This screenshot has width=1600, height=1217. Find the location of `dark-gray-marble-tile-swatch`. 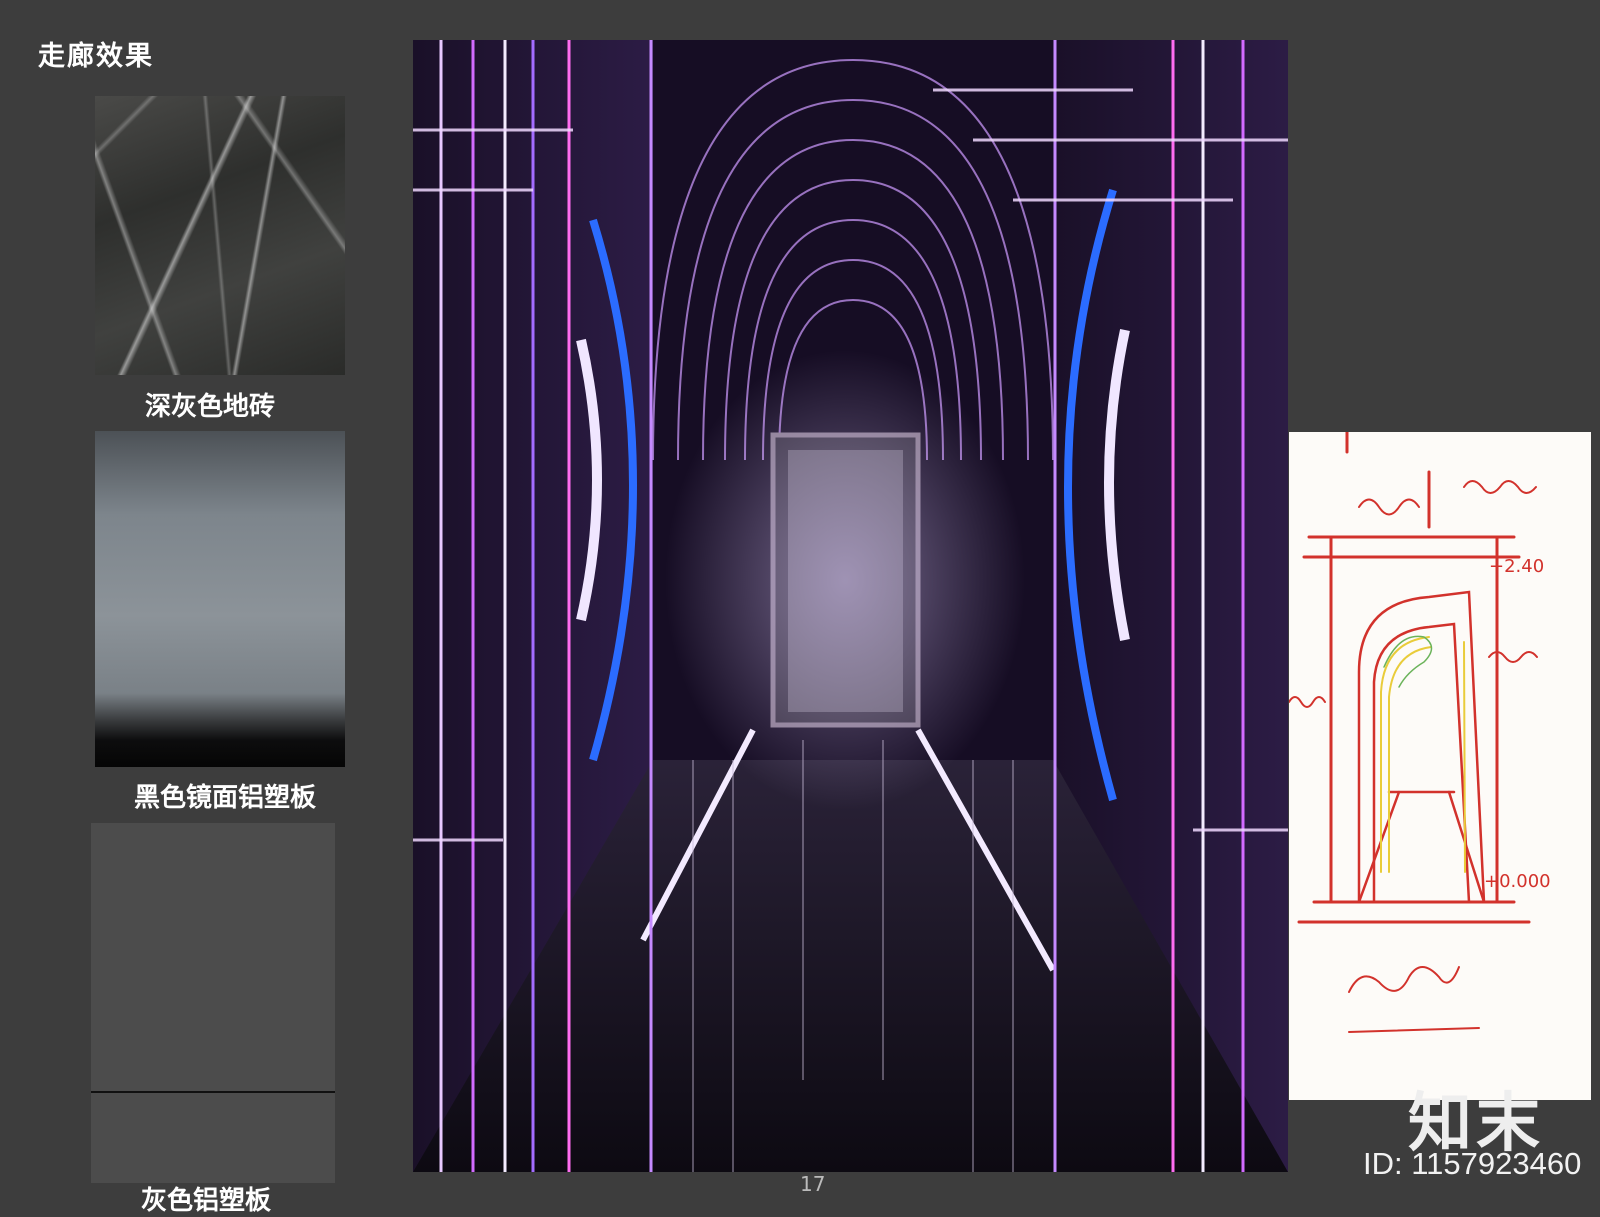

dark-gray-marble-tile-swatch is located at coordinates (220, 235).